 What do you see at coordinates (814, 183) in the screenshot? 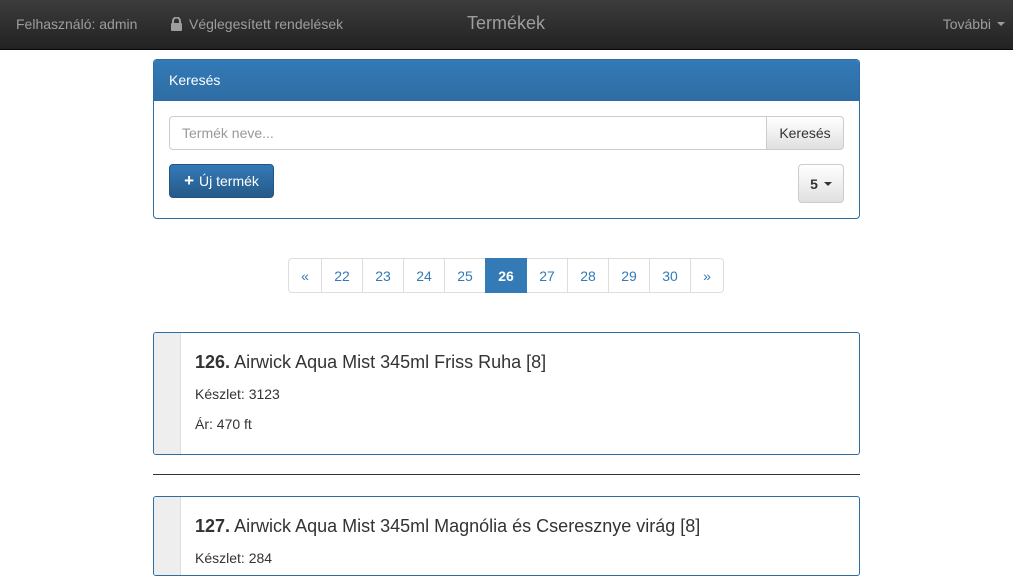
I see `page-size-value: 5` at bounding box center [814, 183].